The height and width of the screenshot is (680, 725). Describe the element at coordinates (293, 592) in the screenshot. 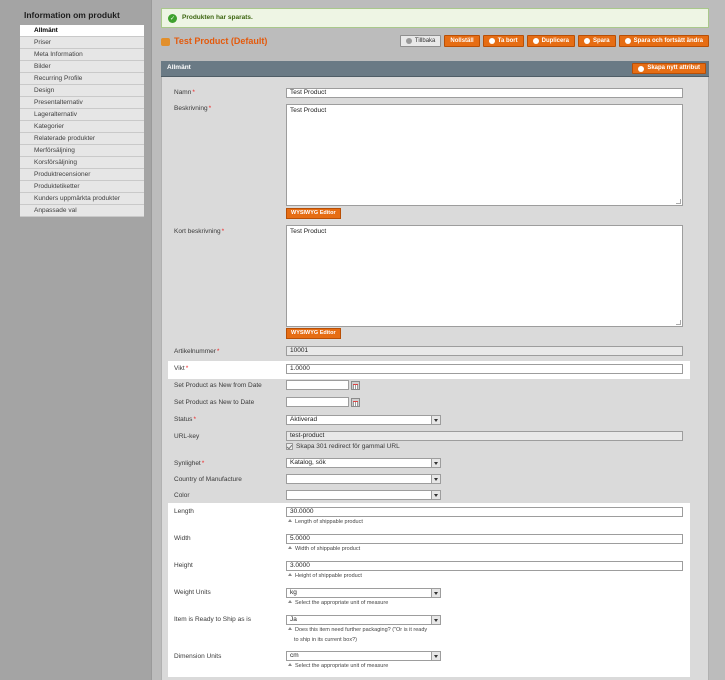

I see `weight-units-value: kg` at that location.